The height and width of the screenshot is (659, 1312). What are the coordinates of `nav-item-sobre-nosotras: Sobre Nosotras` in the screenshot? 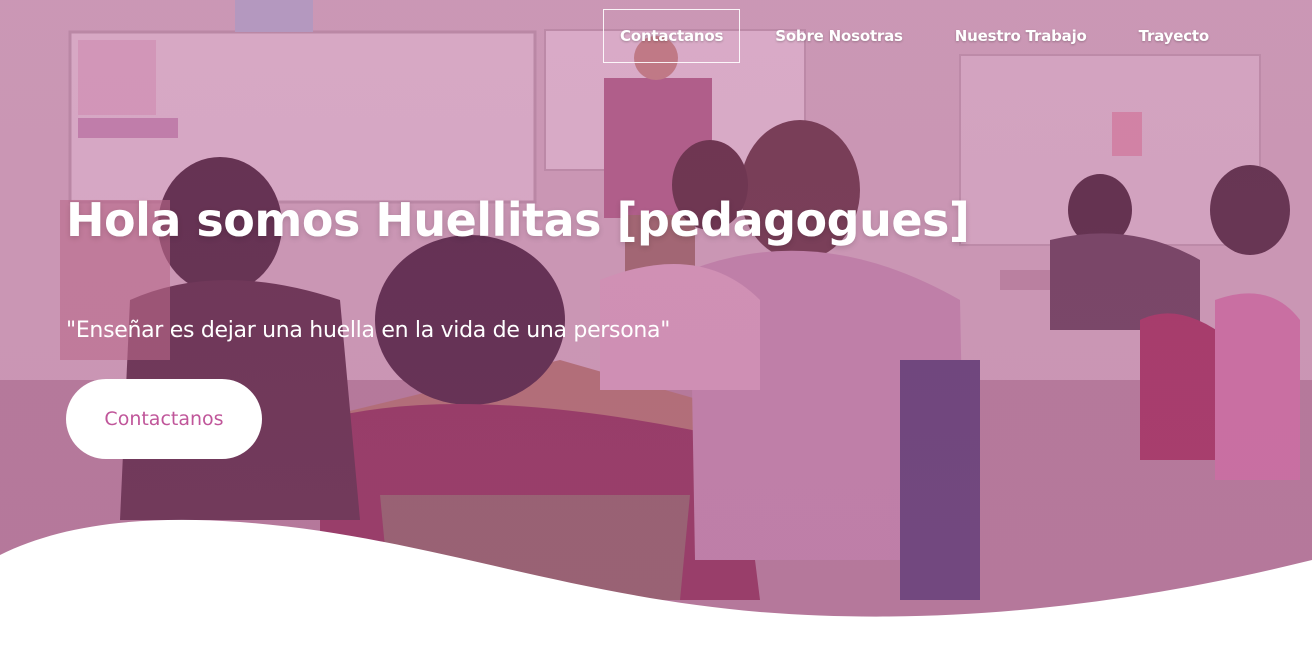 It's located at (839, 36).